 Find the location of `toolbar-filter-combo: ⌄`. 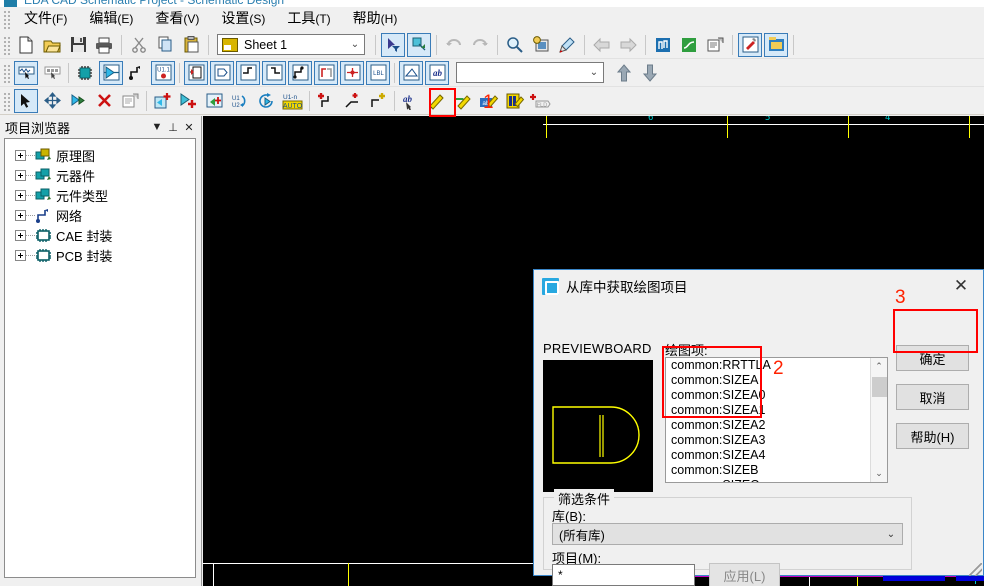

toolbar-filter-combo: ⌄ is located at coordinates (530, 72).